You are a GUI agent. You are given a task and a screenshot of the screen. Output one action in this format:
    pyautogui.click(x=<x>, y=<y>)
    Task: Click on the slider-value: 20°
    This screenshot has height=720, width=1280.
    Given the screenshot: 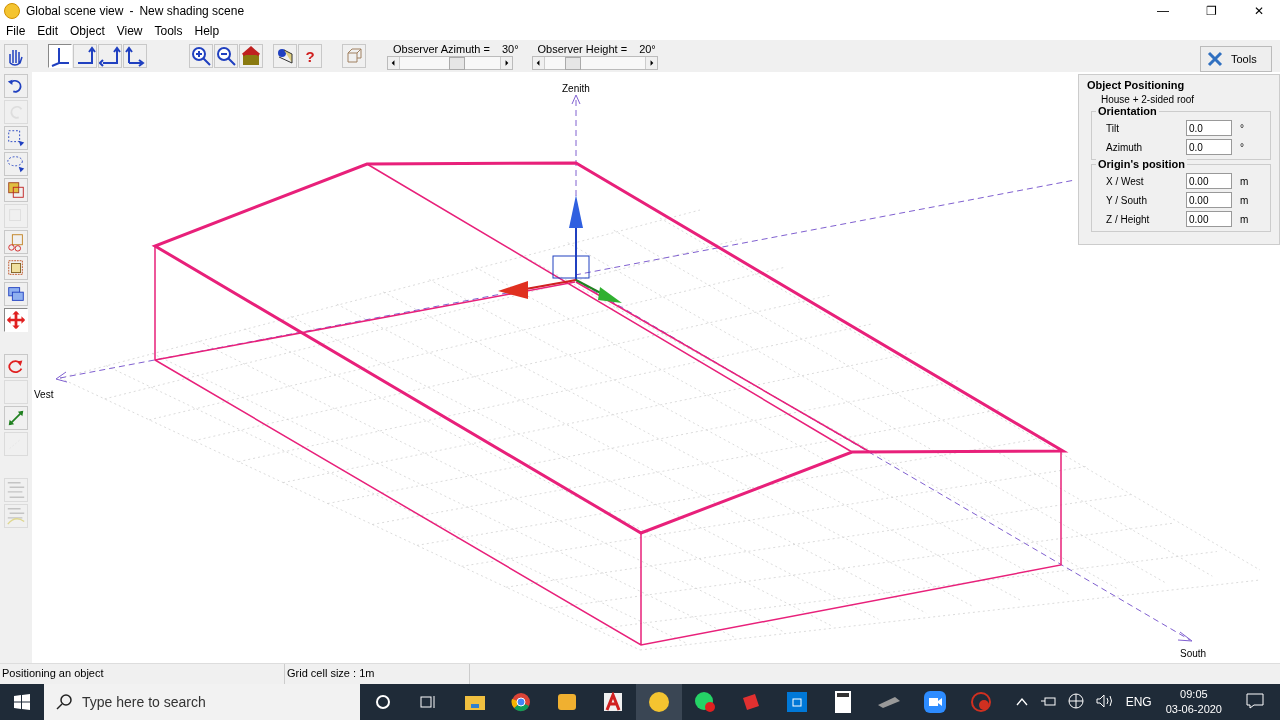 What is the action you would take?
    pyautogui.click(x=647, y=48)
    